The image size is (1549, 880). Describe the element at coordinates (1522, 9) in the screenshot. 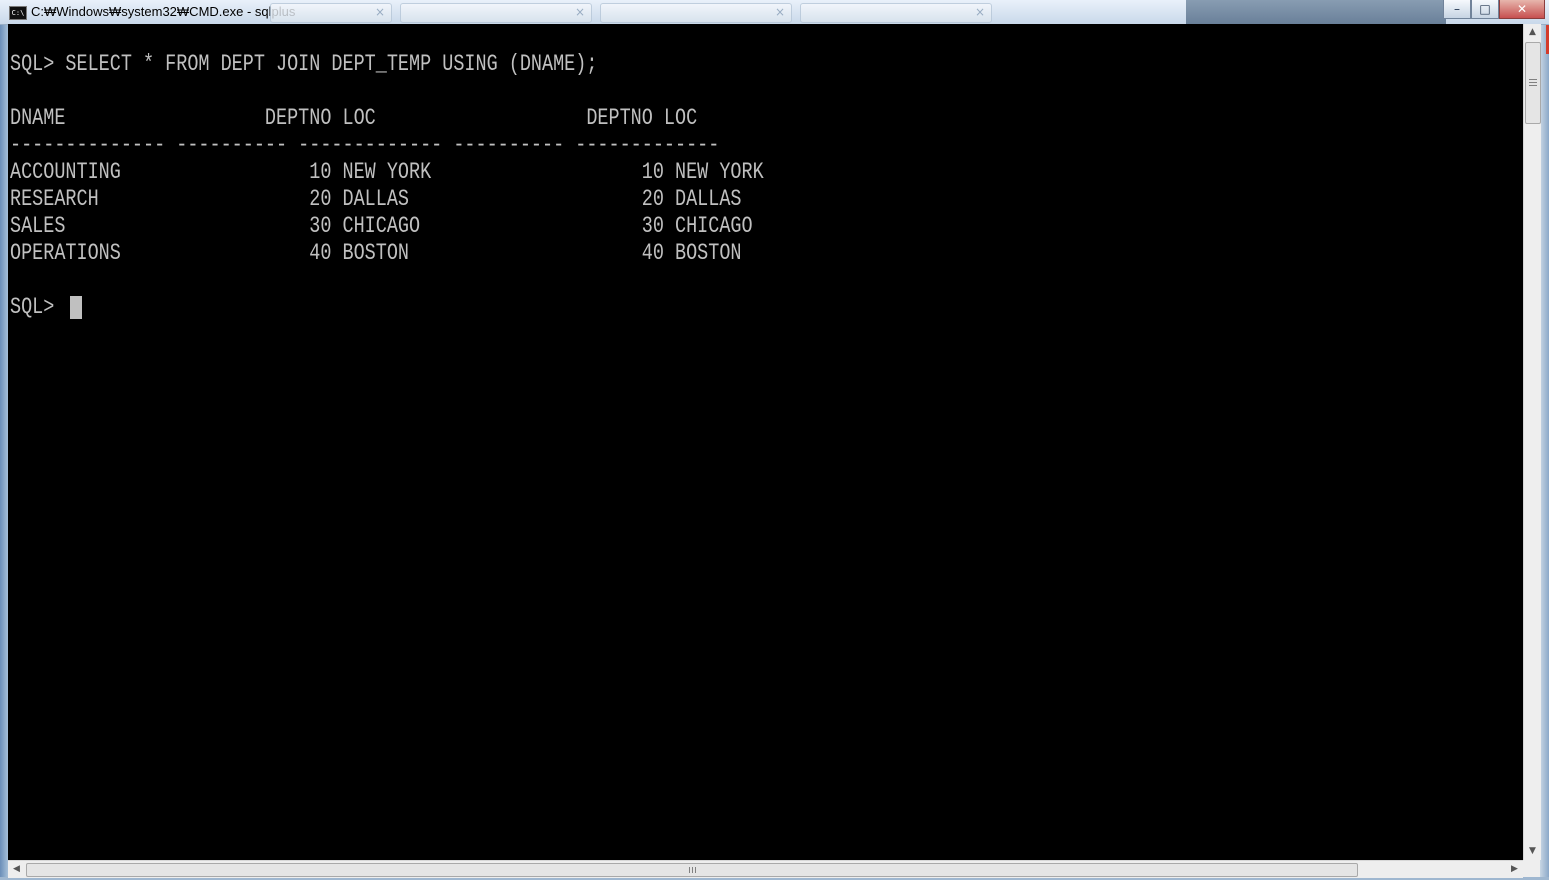

I see `close-button: ✕` at that location.